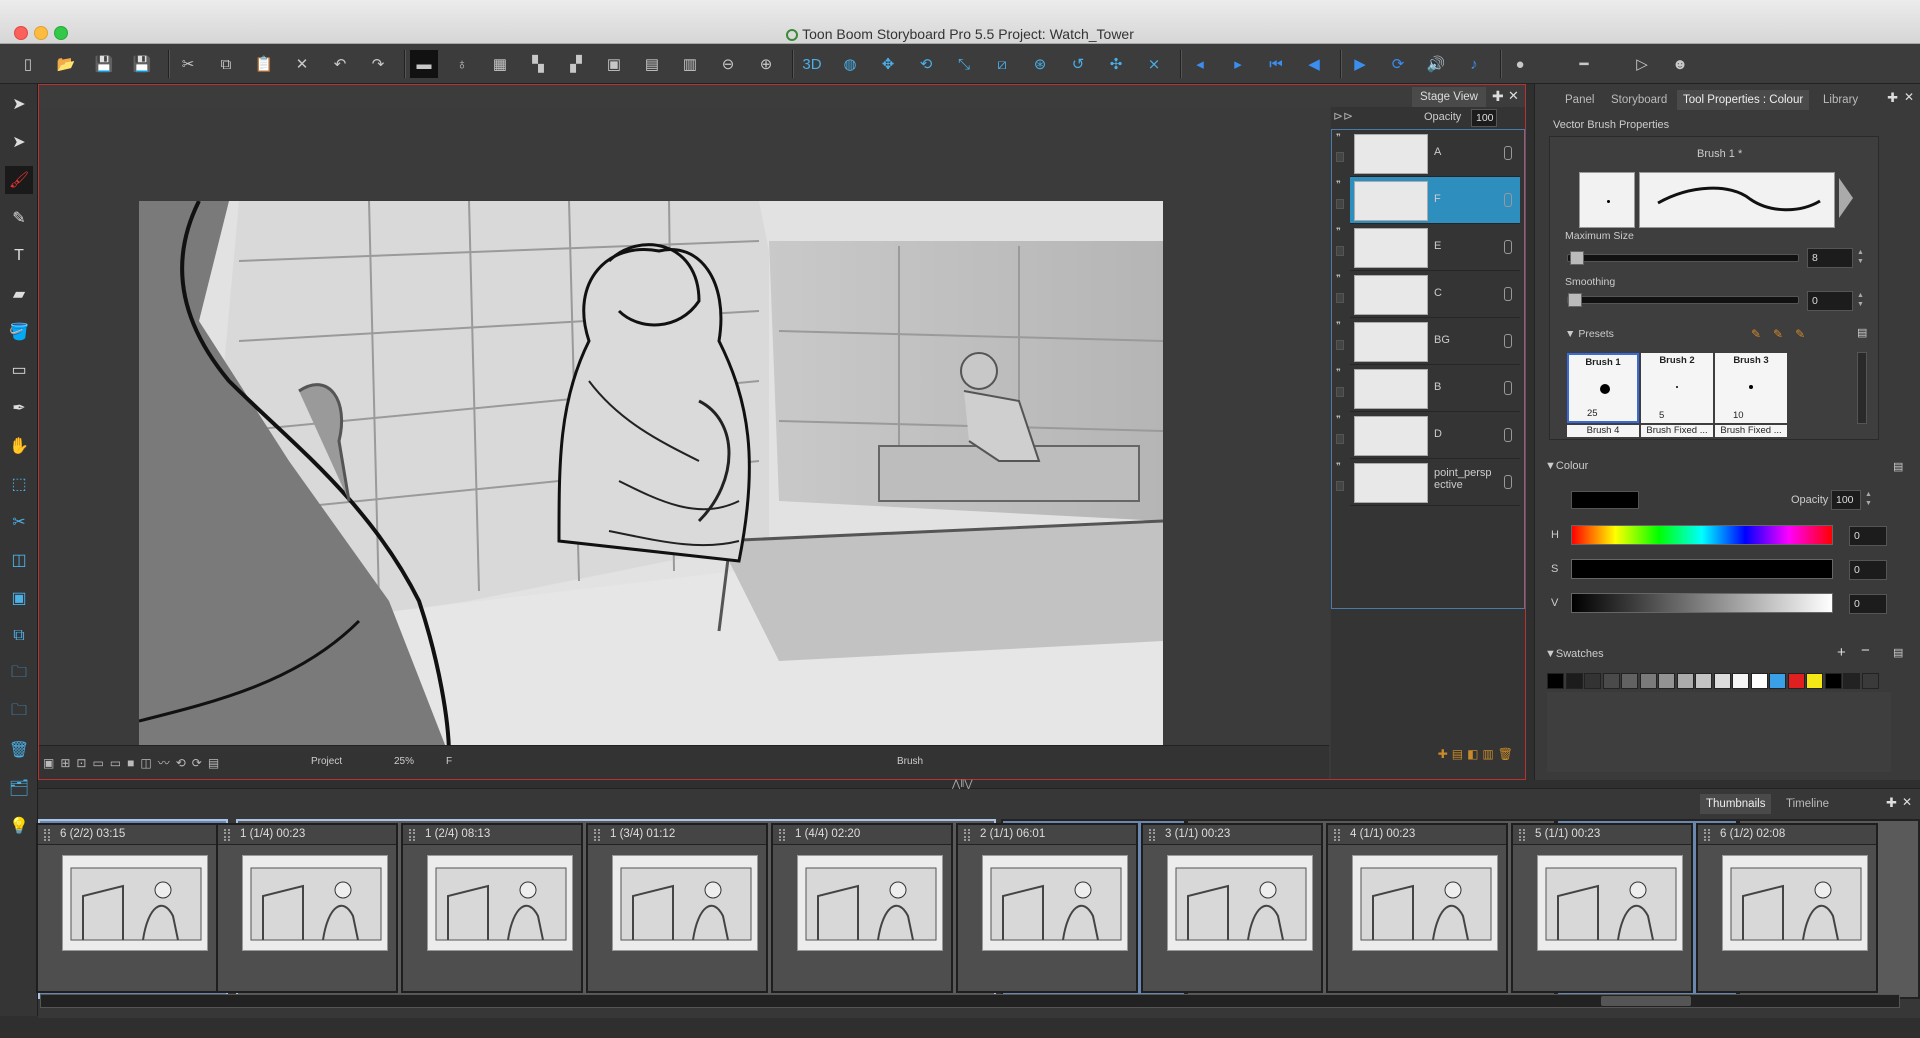 This screenshot has width=1920, height=1038. I want to click on smoothing-knob, so click(1575, 300).